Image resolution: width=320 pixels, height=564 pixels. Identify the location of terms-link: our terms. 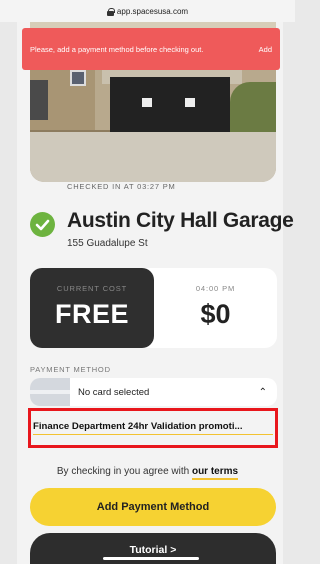
(215, 473).